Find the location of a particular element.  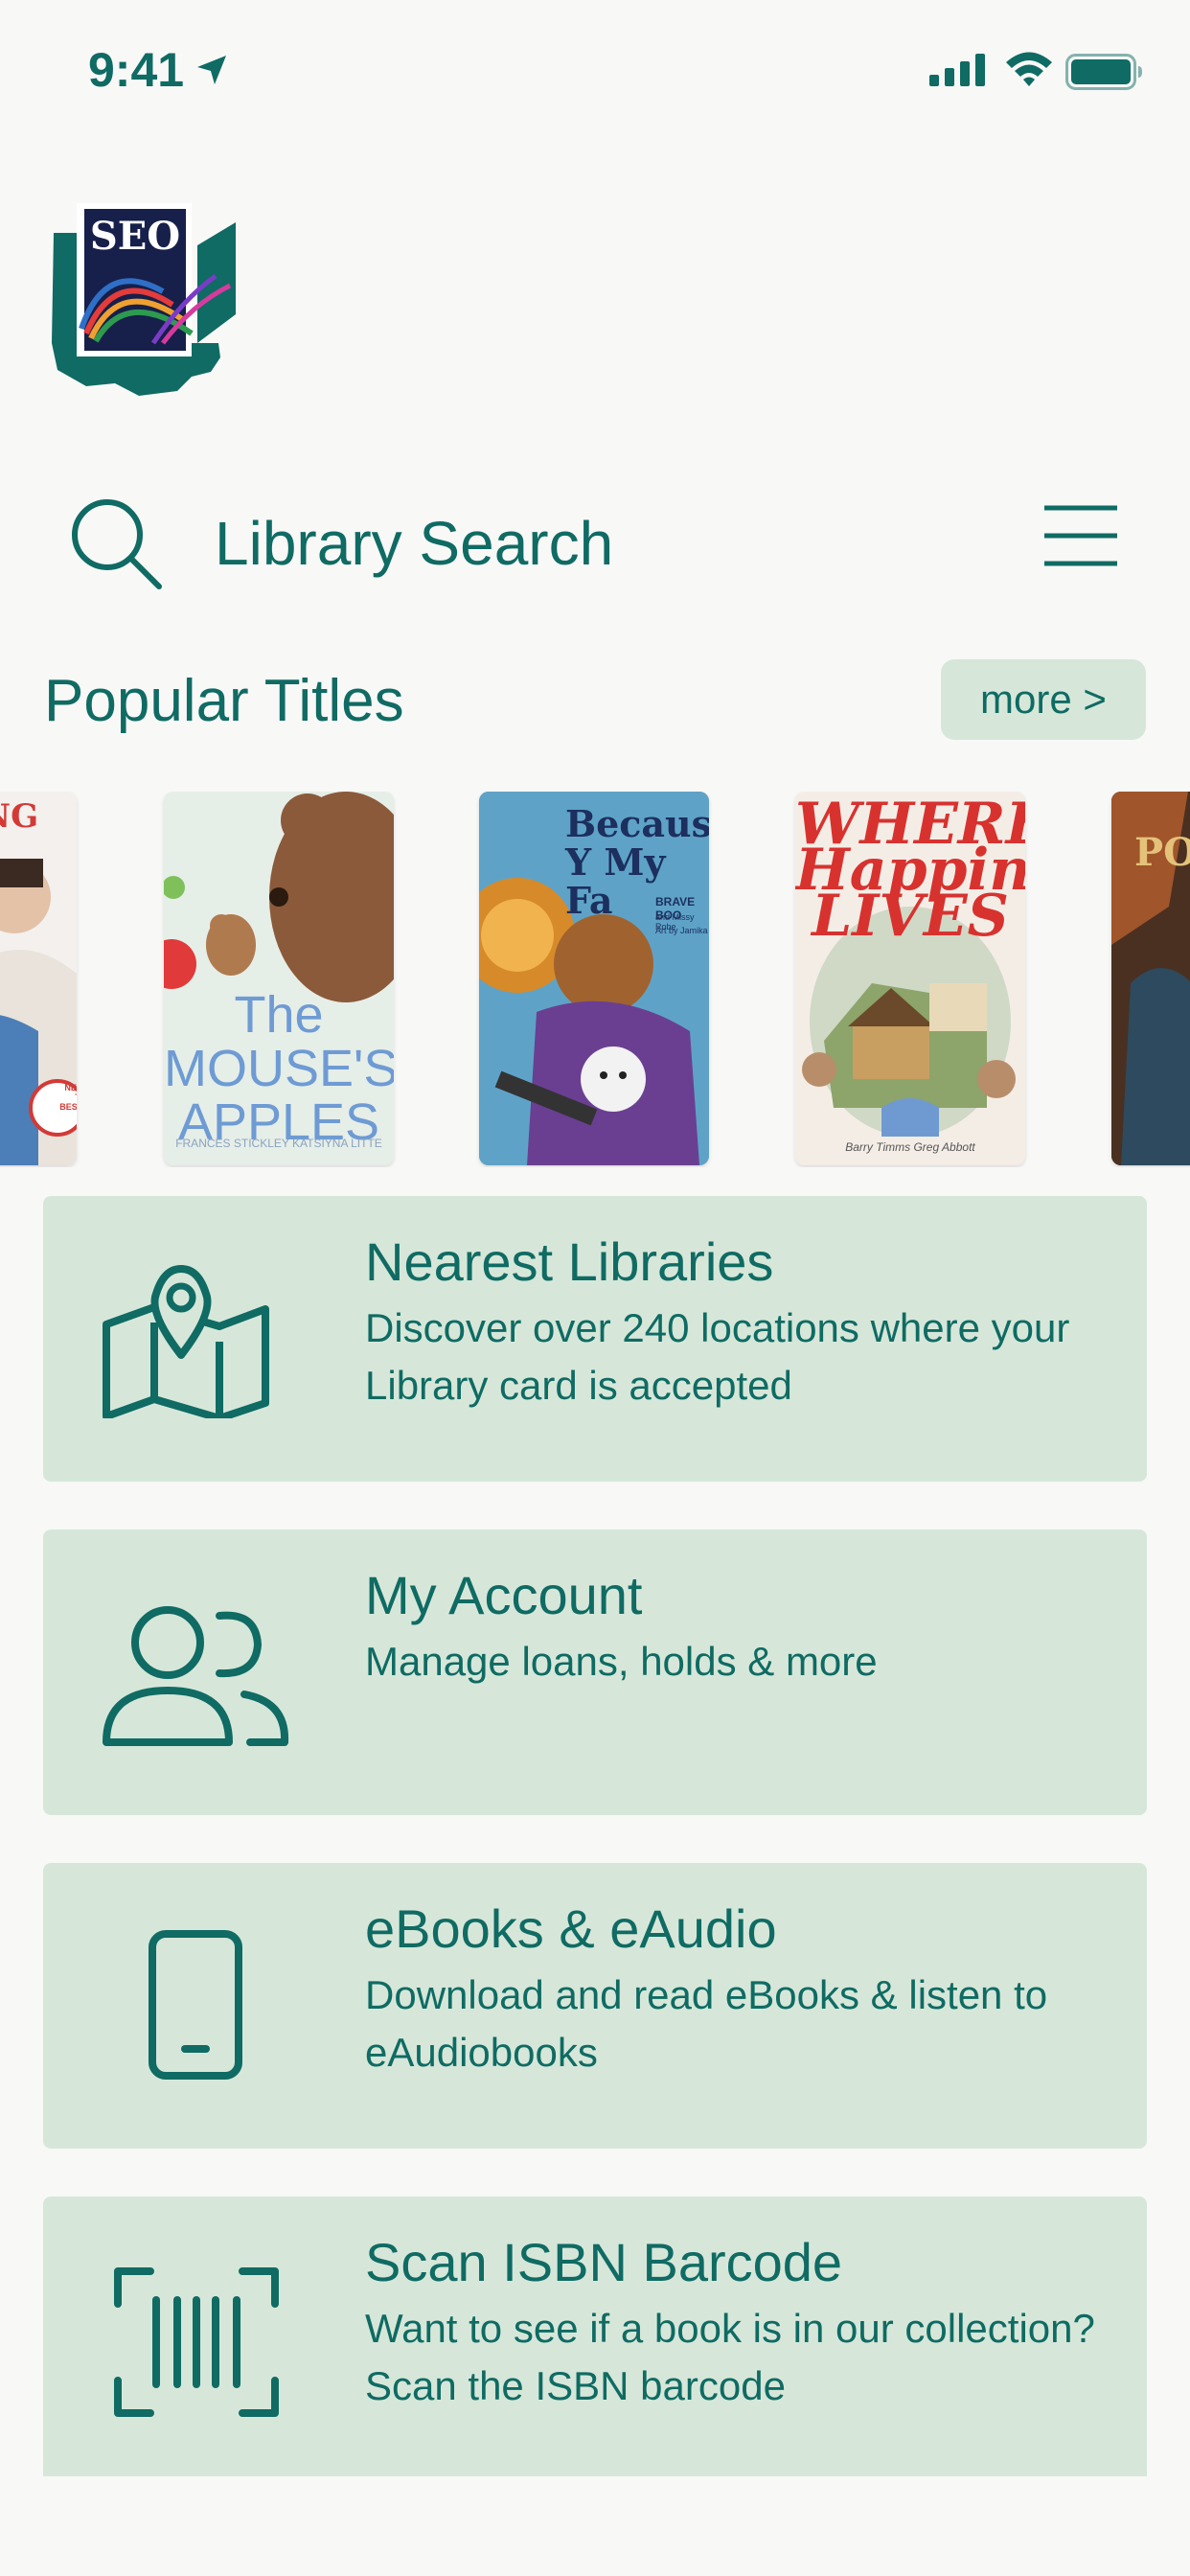

bestseller-badge: NEW YORK TIMES BESTSELLER is located at coordinates (68, 1097).